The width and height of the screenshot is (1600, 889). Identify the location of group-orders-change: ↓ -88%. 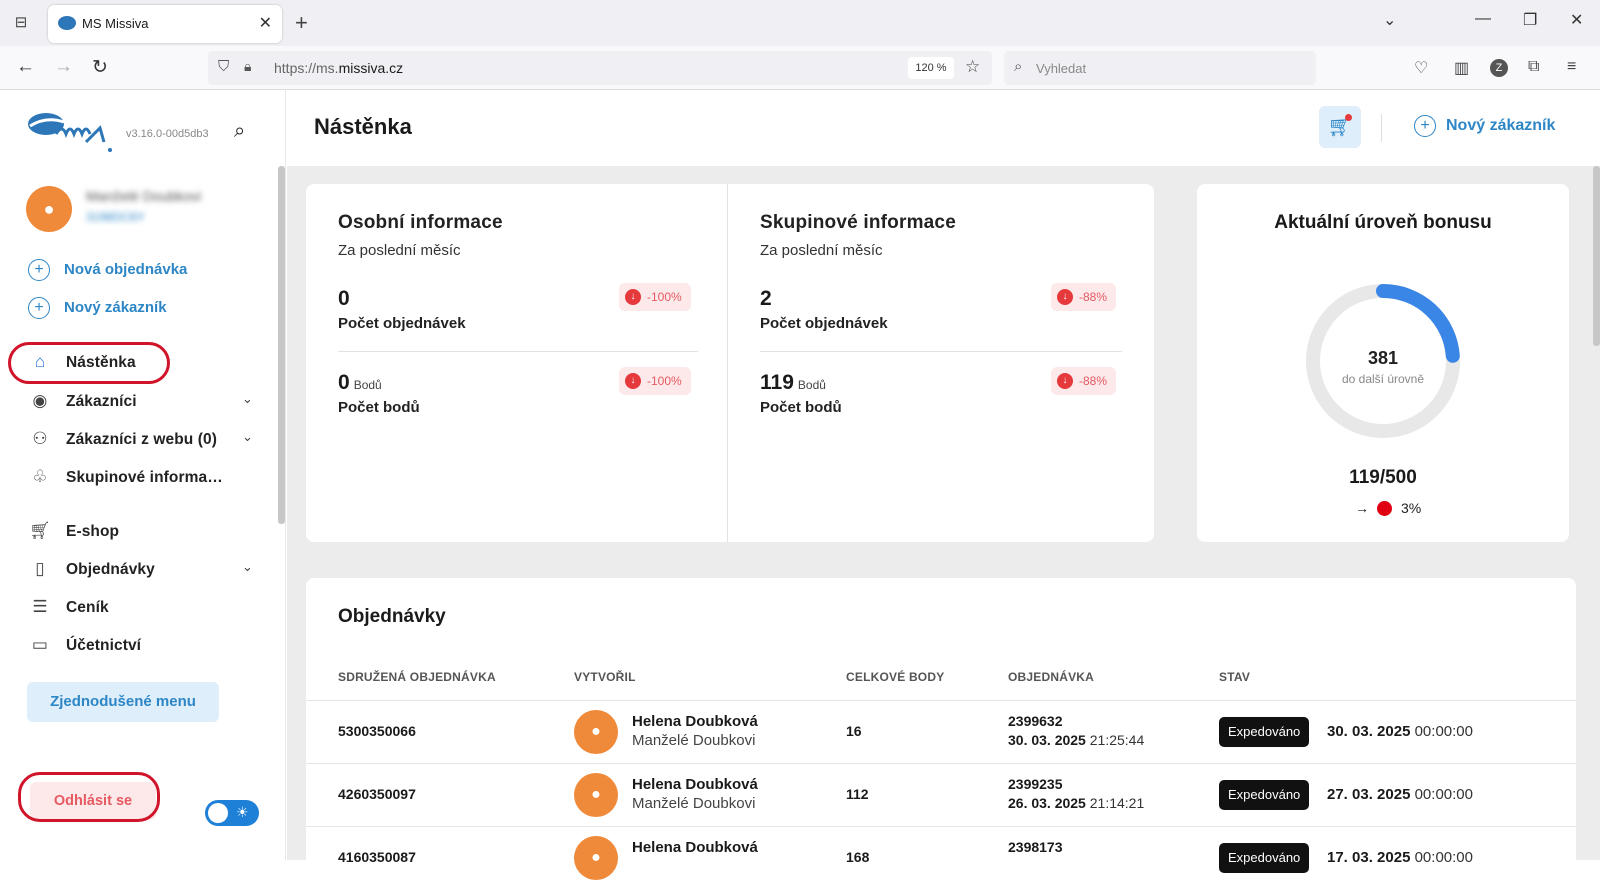
(1084, 297).